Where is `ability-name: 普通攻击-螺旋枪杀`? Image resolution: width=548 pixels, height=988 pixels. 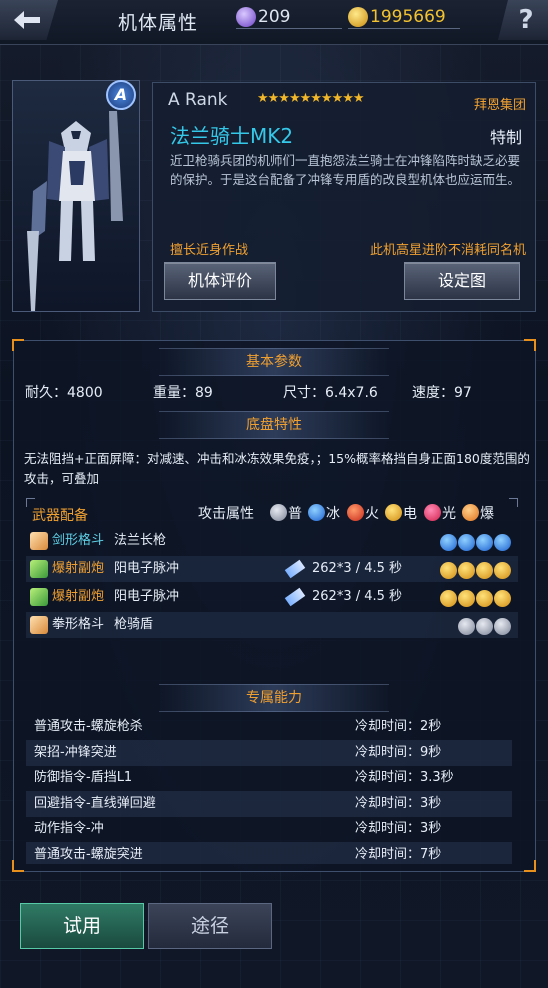
ability-name: 普通攻击-螺旋枪杀 is located at coordinates (88, 726).